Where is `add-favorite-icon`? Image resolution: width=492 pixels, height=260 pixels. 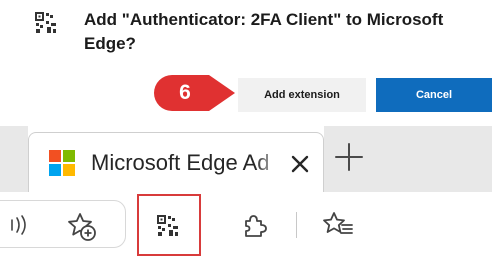
add-favorite-icon is located at coordinates (82, 226).